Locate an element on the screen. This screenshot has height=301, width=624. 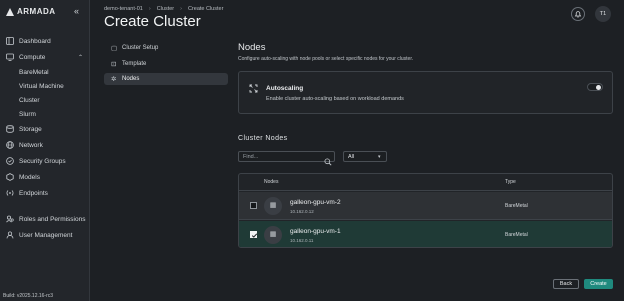
section-title: Nodes is located at coordinates (252, 47).